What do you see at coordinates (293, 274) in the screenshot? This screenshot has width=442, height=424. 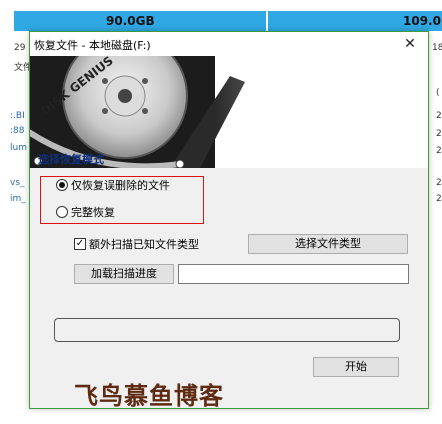 I see `scan-progress-path-field` at bounding box center [293, 274].